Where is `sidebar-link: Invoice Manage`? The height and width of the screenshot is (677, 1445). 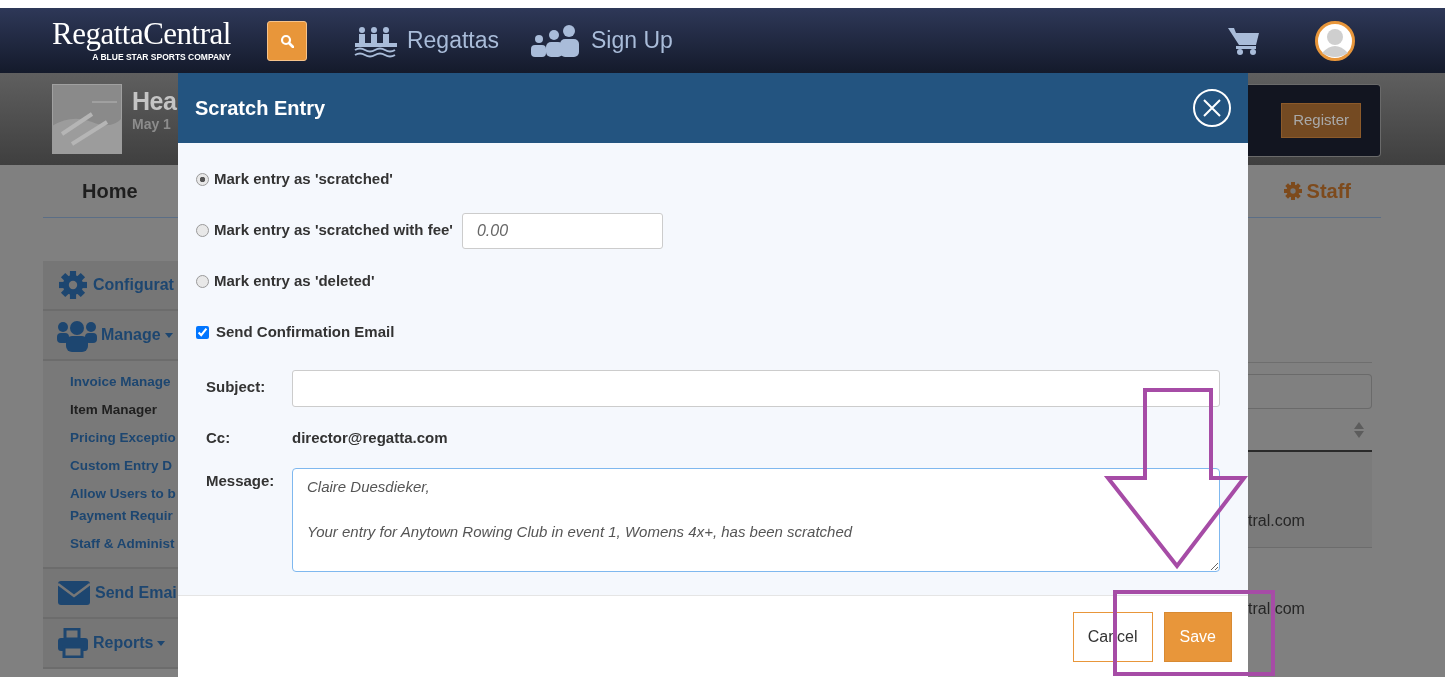
sidebar-link: Invoice Manage is located at coordinates (110, 382).